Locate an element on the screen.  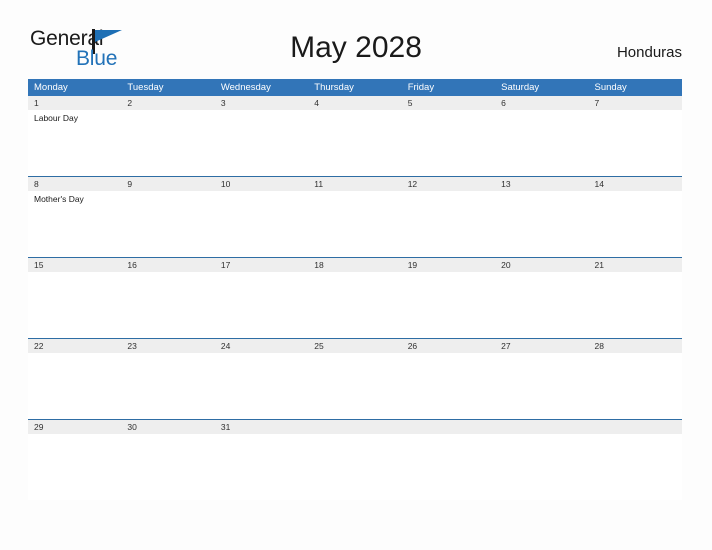
week-date-strip: 8 9 10 11 12 13 14 is located at coordinates (355, 183).